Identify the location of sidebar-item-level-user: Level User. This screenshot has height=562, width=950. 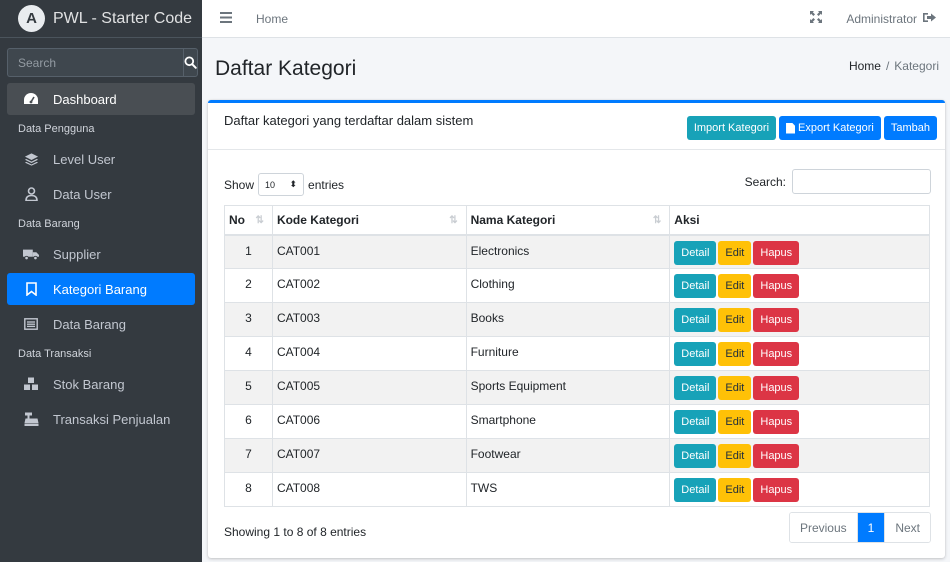
(101, 159).